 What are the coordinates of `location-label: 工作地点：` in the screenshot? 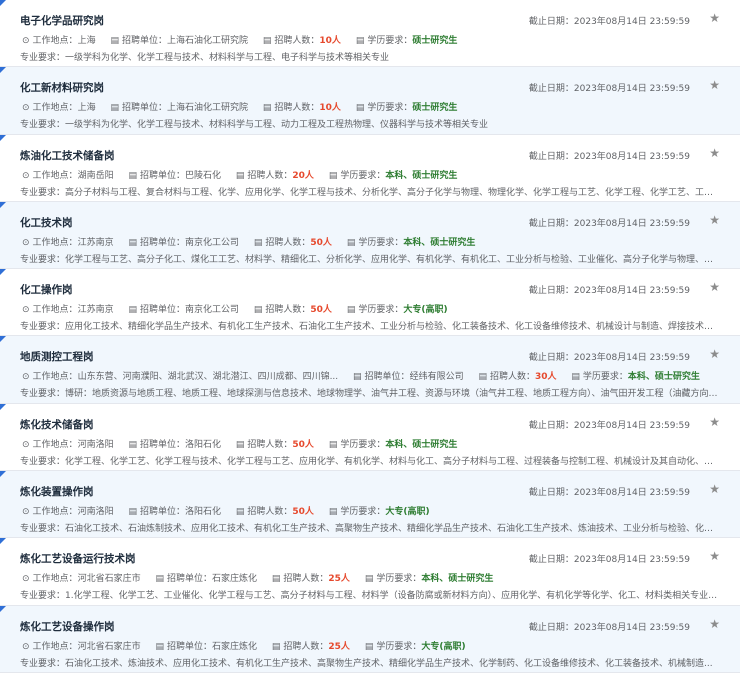 It's located at (55, 108).